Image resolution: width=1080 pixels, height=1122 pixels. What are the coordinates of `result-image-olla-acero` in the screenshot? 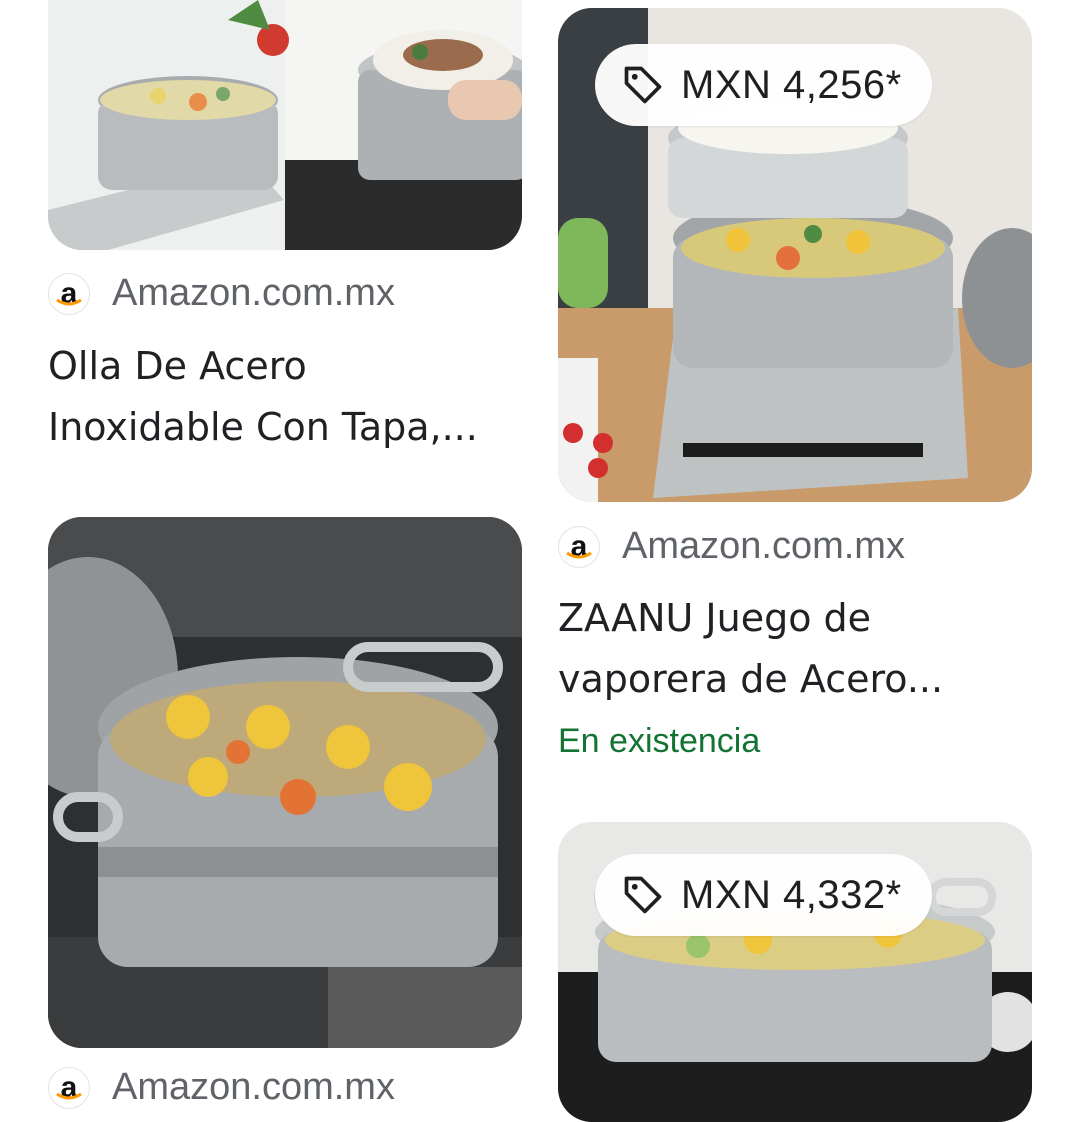 It's located at (285, 125).